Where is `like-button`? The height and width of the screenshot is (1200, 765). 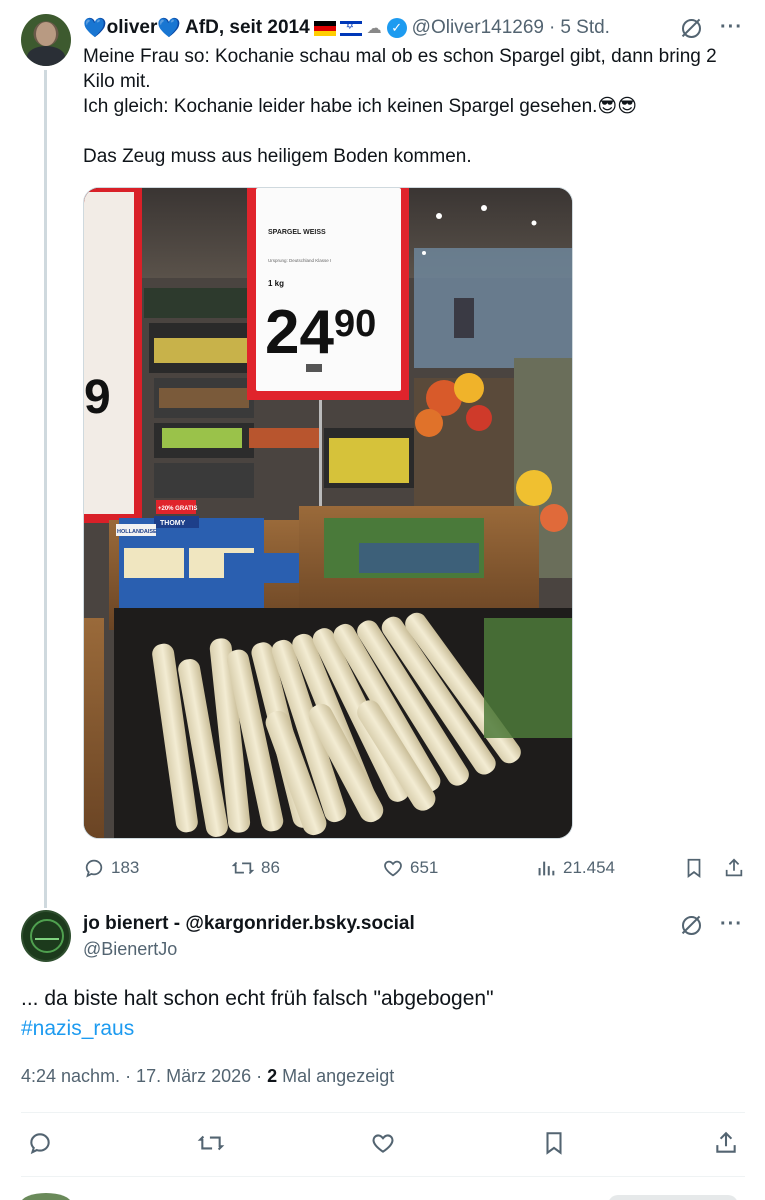 like-button is located at coordinates (383, 1145).